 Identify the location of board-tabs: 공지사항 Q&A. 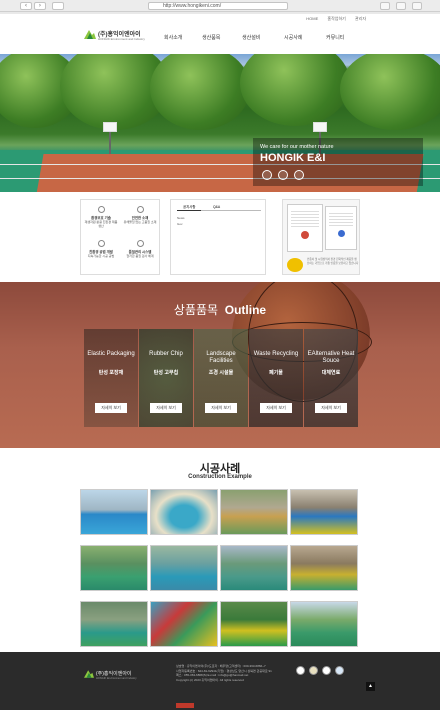
(219, 207).